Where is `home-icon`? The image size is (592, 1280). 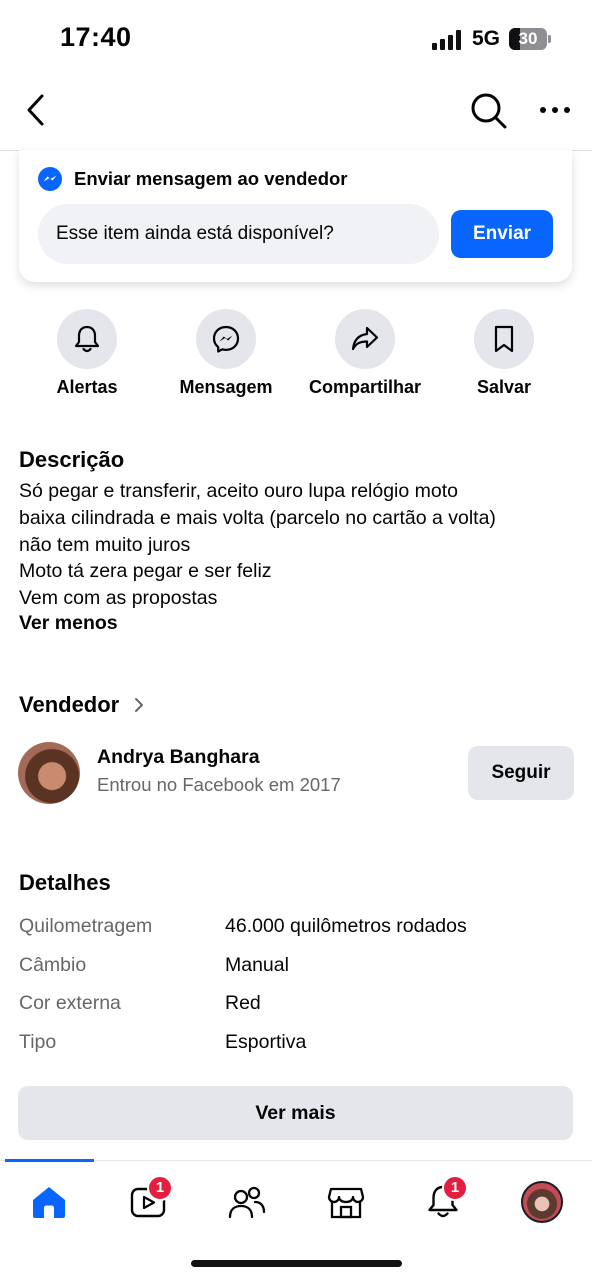
home-icon is located at coordinates (49, 1202).